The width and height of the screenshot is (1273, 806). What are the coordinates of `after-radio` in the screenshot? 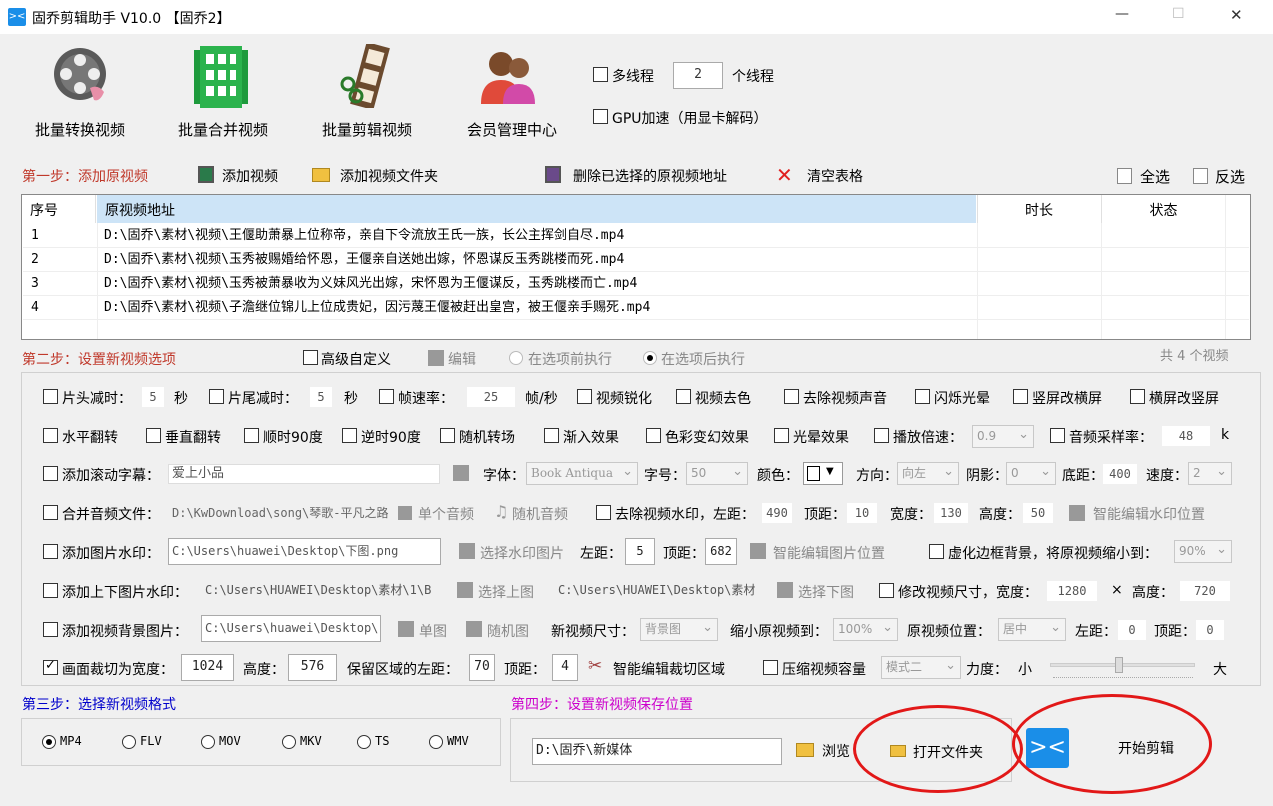 It's located at (650, 358).